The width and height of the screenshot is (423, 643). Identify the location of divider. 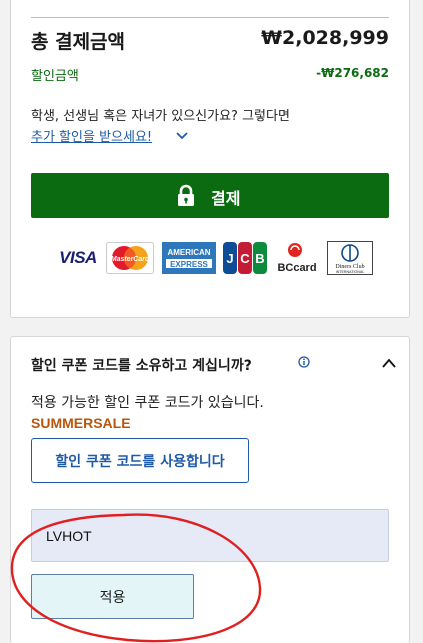
(210, 17).